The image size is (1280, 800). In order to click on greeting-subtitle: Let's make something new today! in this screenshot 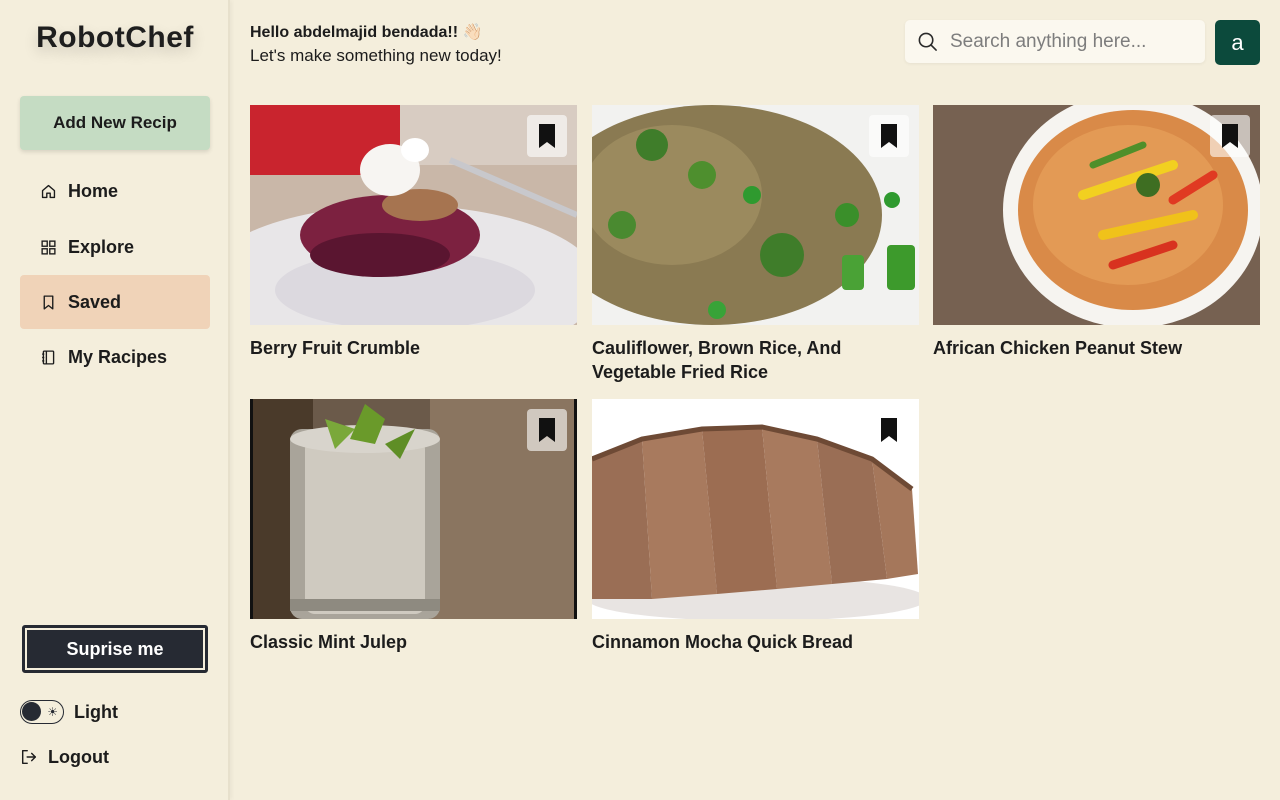, I will do `click(376, 55)`.